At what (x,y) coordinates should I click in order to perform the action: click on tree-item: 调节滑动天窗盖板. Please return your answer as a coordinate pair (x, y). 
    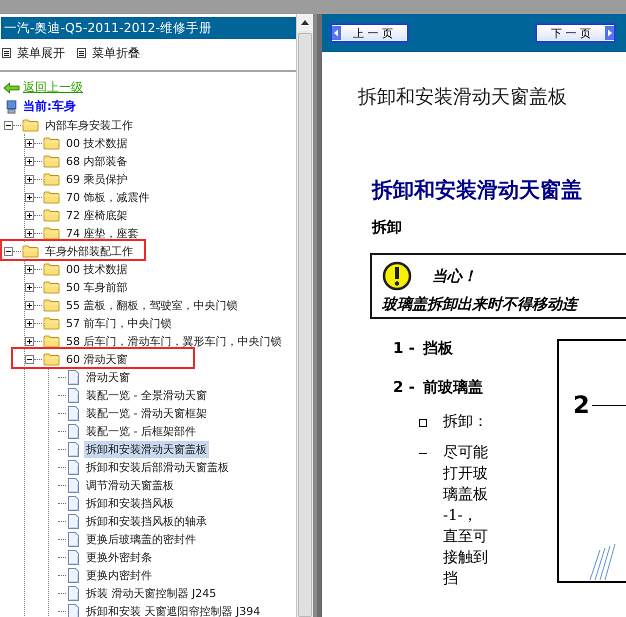
    Looking at the image, I should click on (130, 485).